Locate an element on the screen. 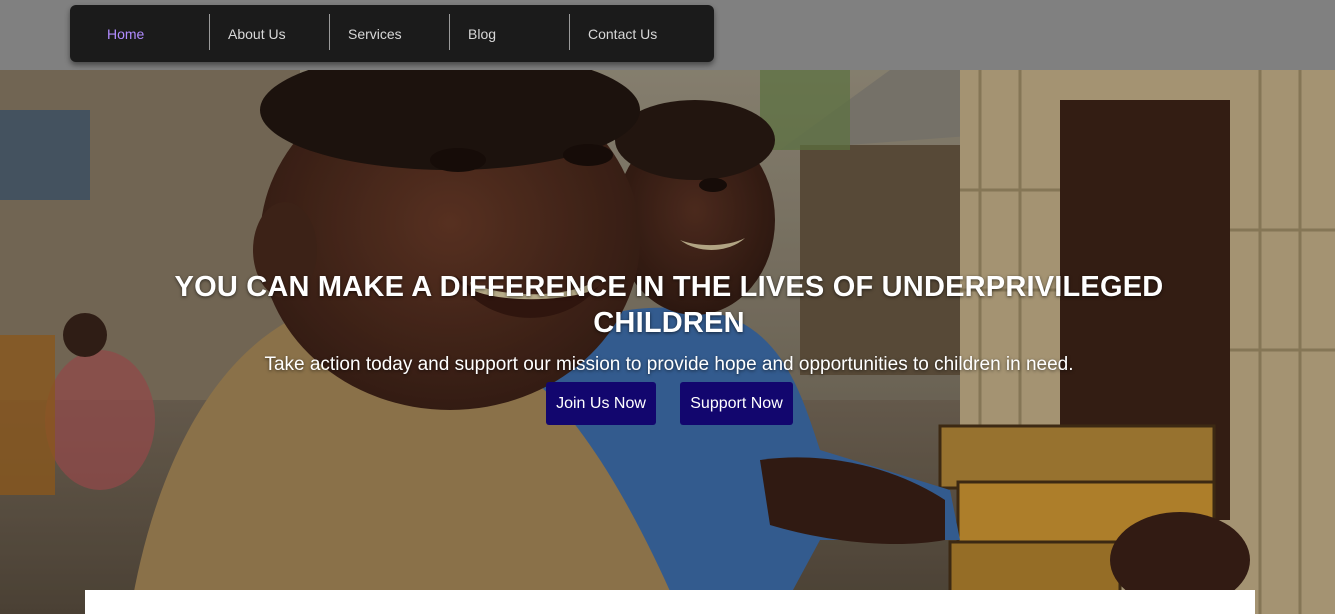 This screenshot has width=1335, height=614. join-us-button: Join Us Now is located at coordinates (601, 403).